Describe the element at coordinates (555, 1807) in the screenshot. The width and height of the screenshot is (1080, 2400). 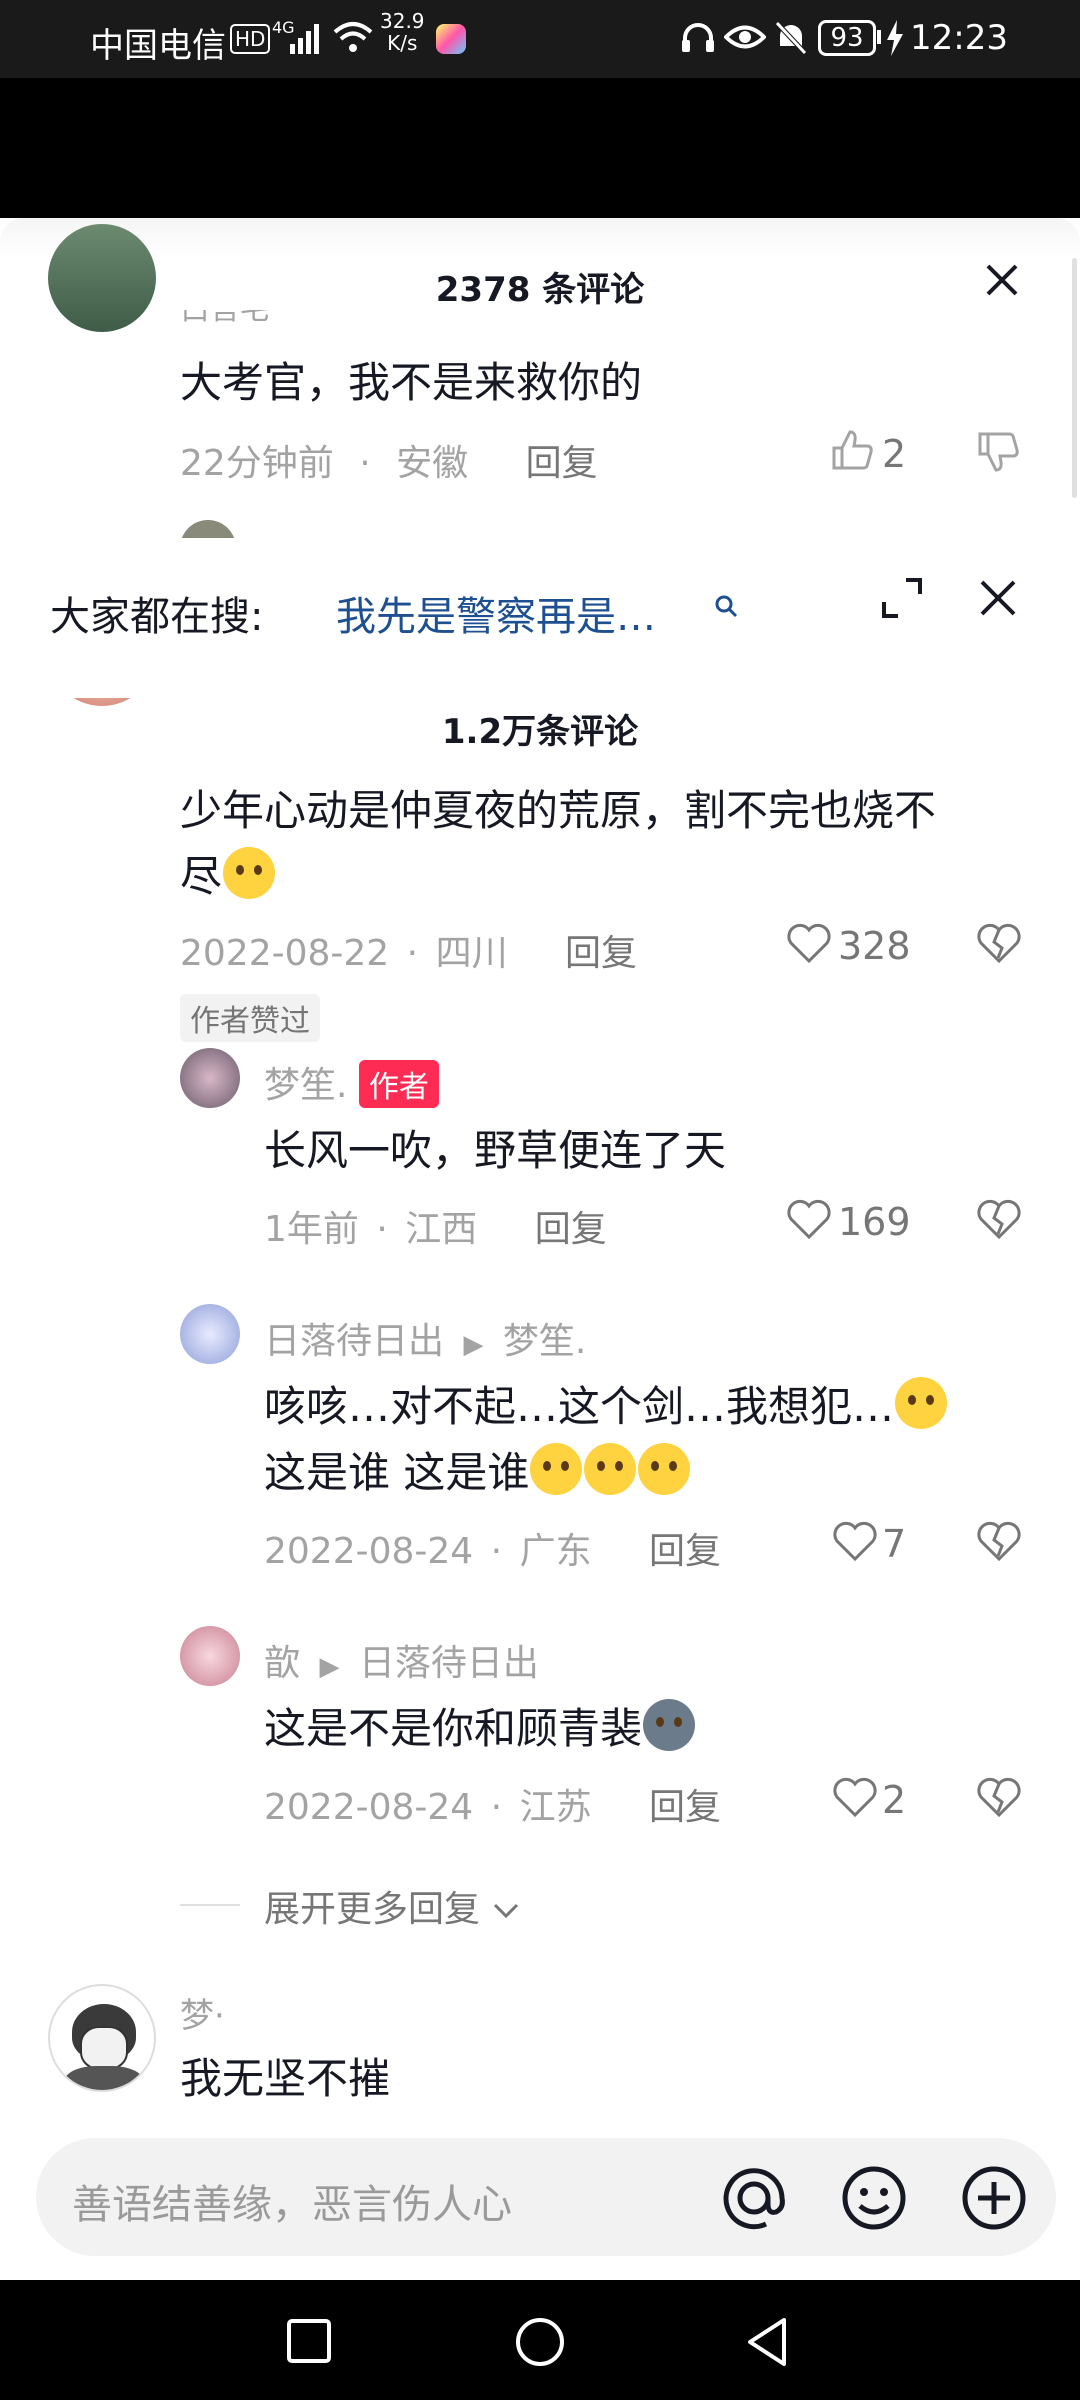
I see `reply-location: 江苏` at that location.